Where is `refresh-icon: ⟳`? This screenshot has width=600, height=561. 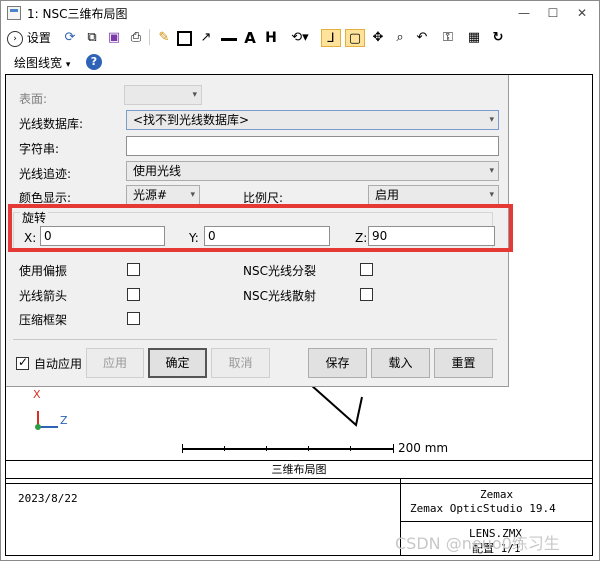
refresh-icon: ⟳ is located at coordinates (70, 38).